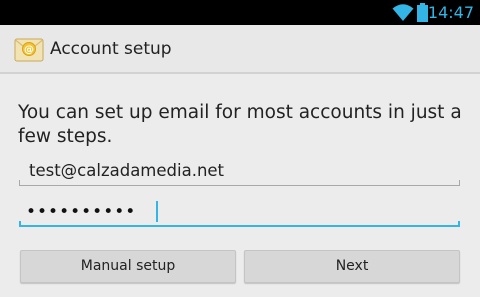 The width and height of the screenshot is (480, 297). Describe the element at coordinates (352, 266) in the screenshot. I see `next-button: Next` at that location.